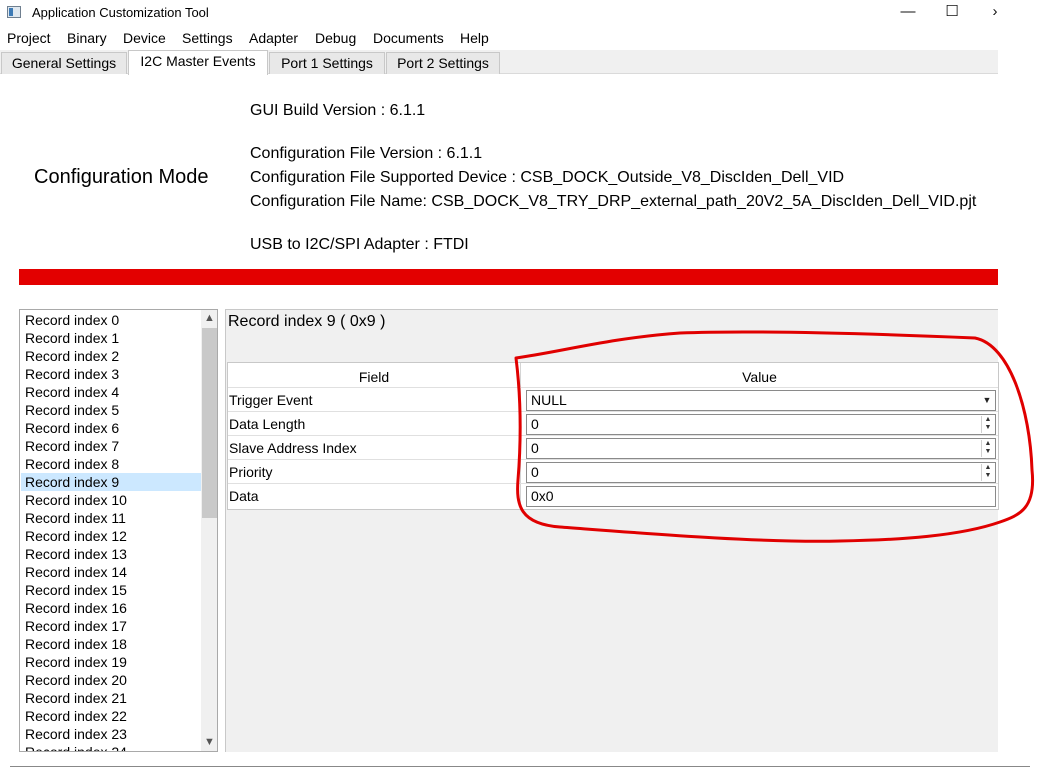 The width and height of the screenshot is (1040, 768). Describe the element at coordinates (111, 428) in the screenshot. I see `list-item: Record index 6` at that location.